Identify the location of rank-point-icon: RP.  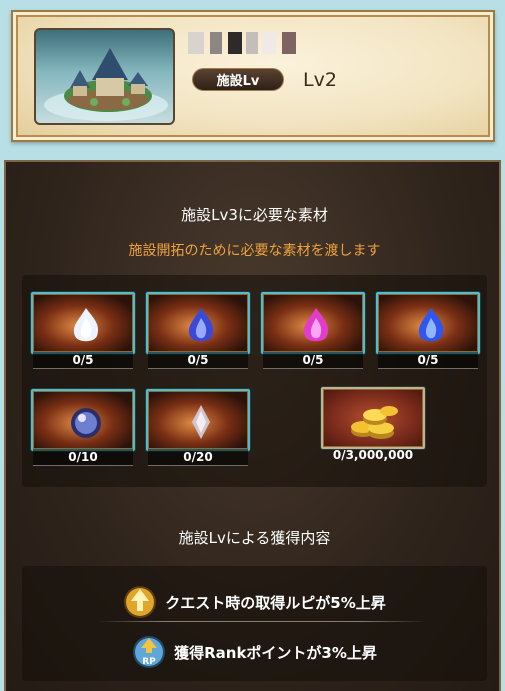
(149, 652).